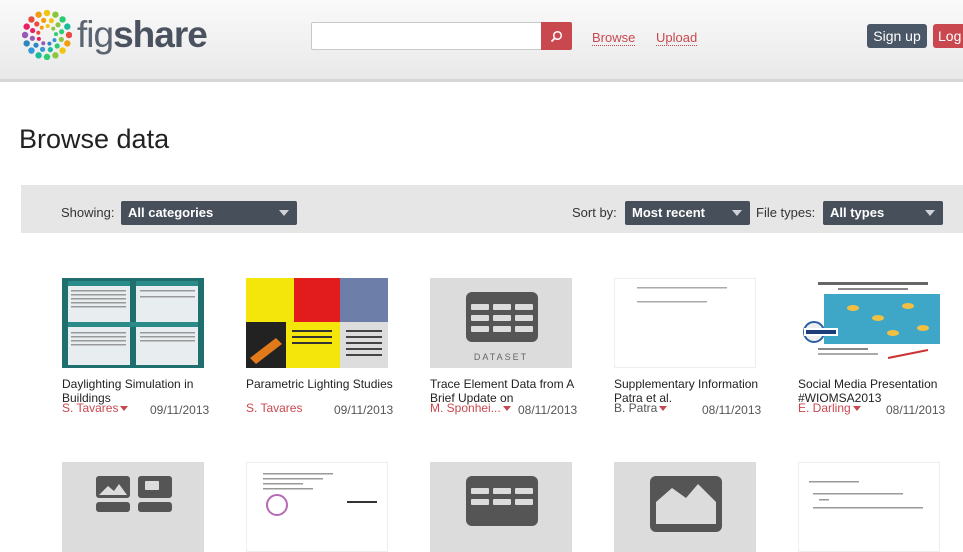 The image size is (963, 552). Describe the element at coordinates (857, 212) in the screenshot. I see `filetypes-select-value: All types` at that location.